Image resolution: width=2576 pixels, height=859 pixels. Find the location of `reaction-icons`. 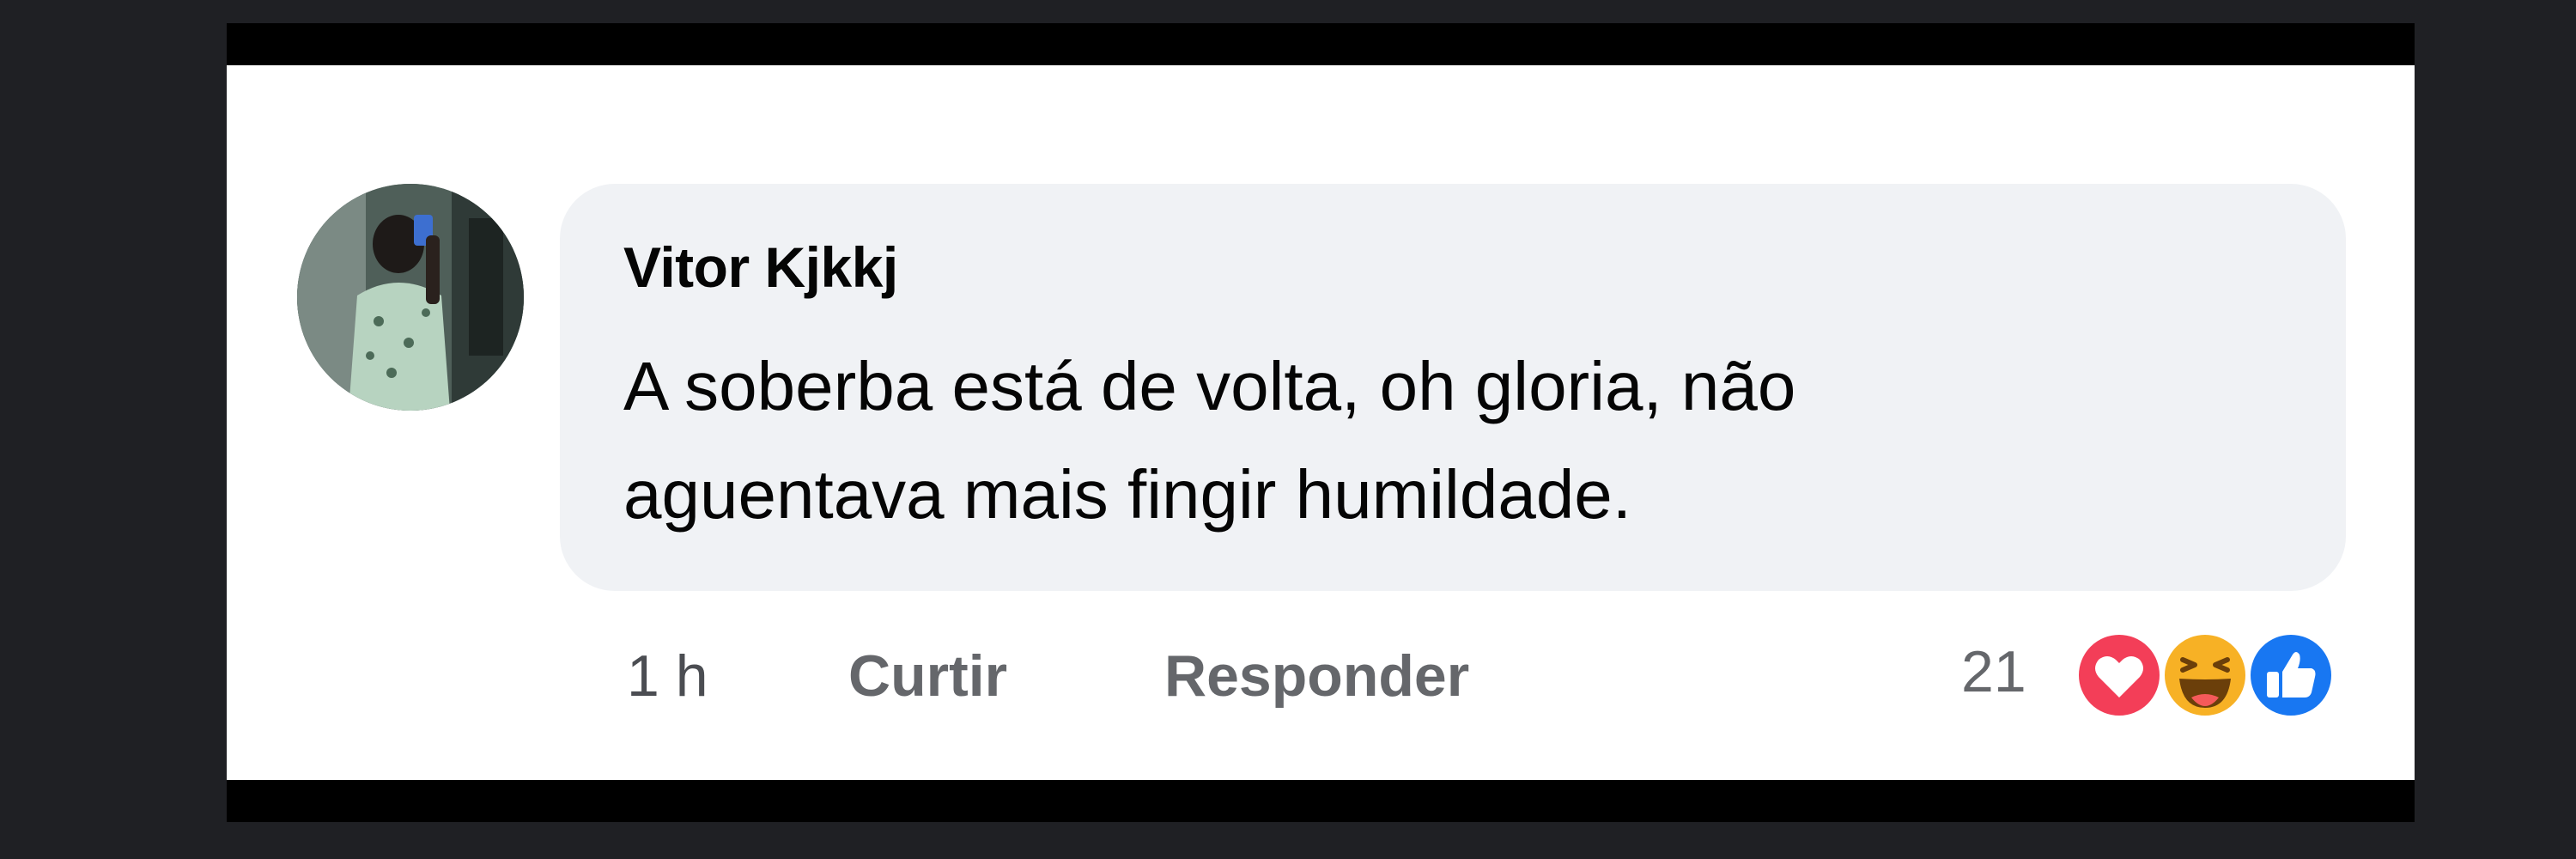

reaction-icons is located at coordinates (2210, 676).